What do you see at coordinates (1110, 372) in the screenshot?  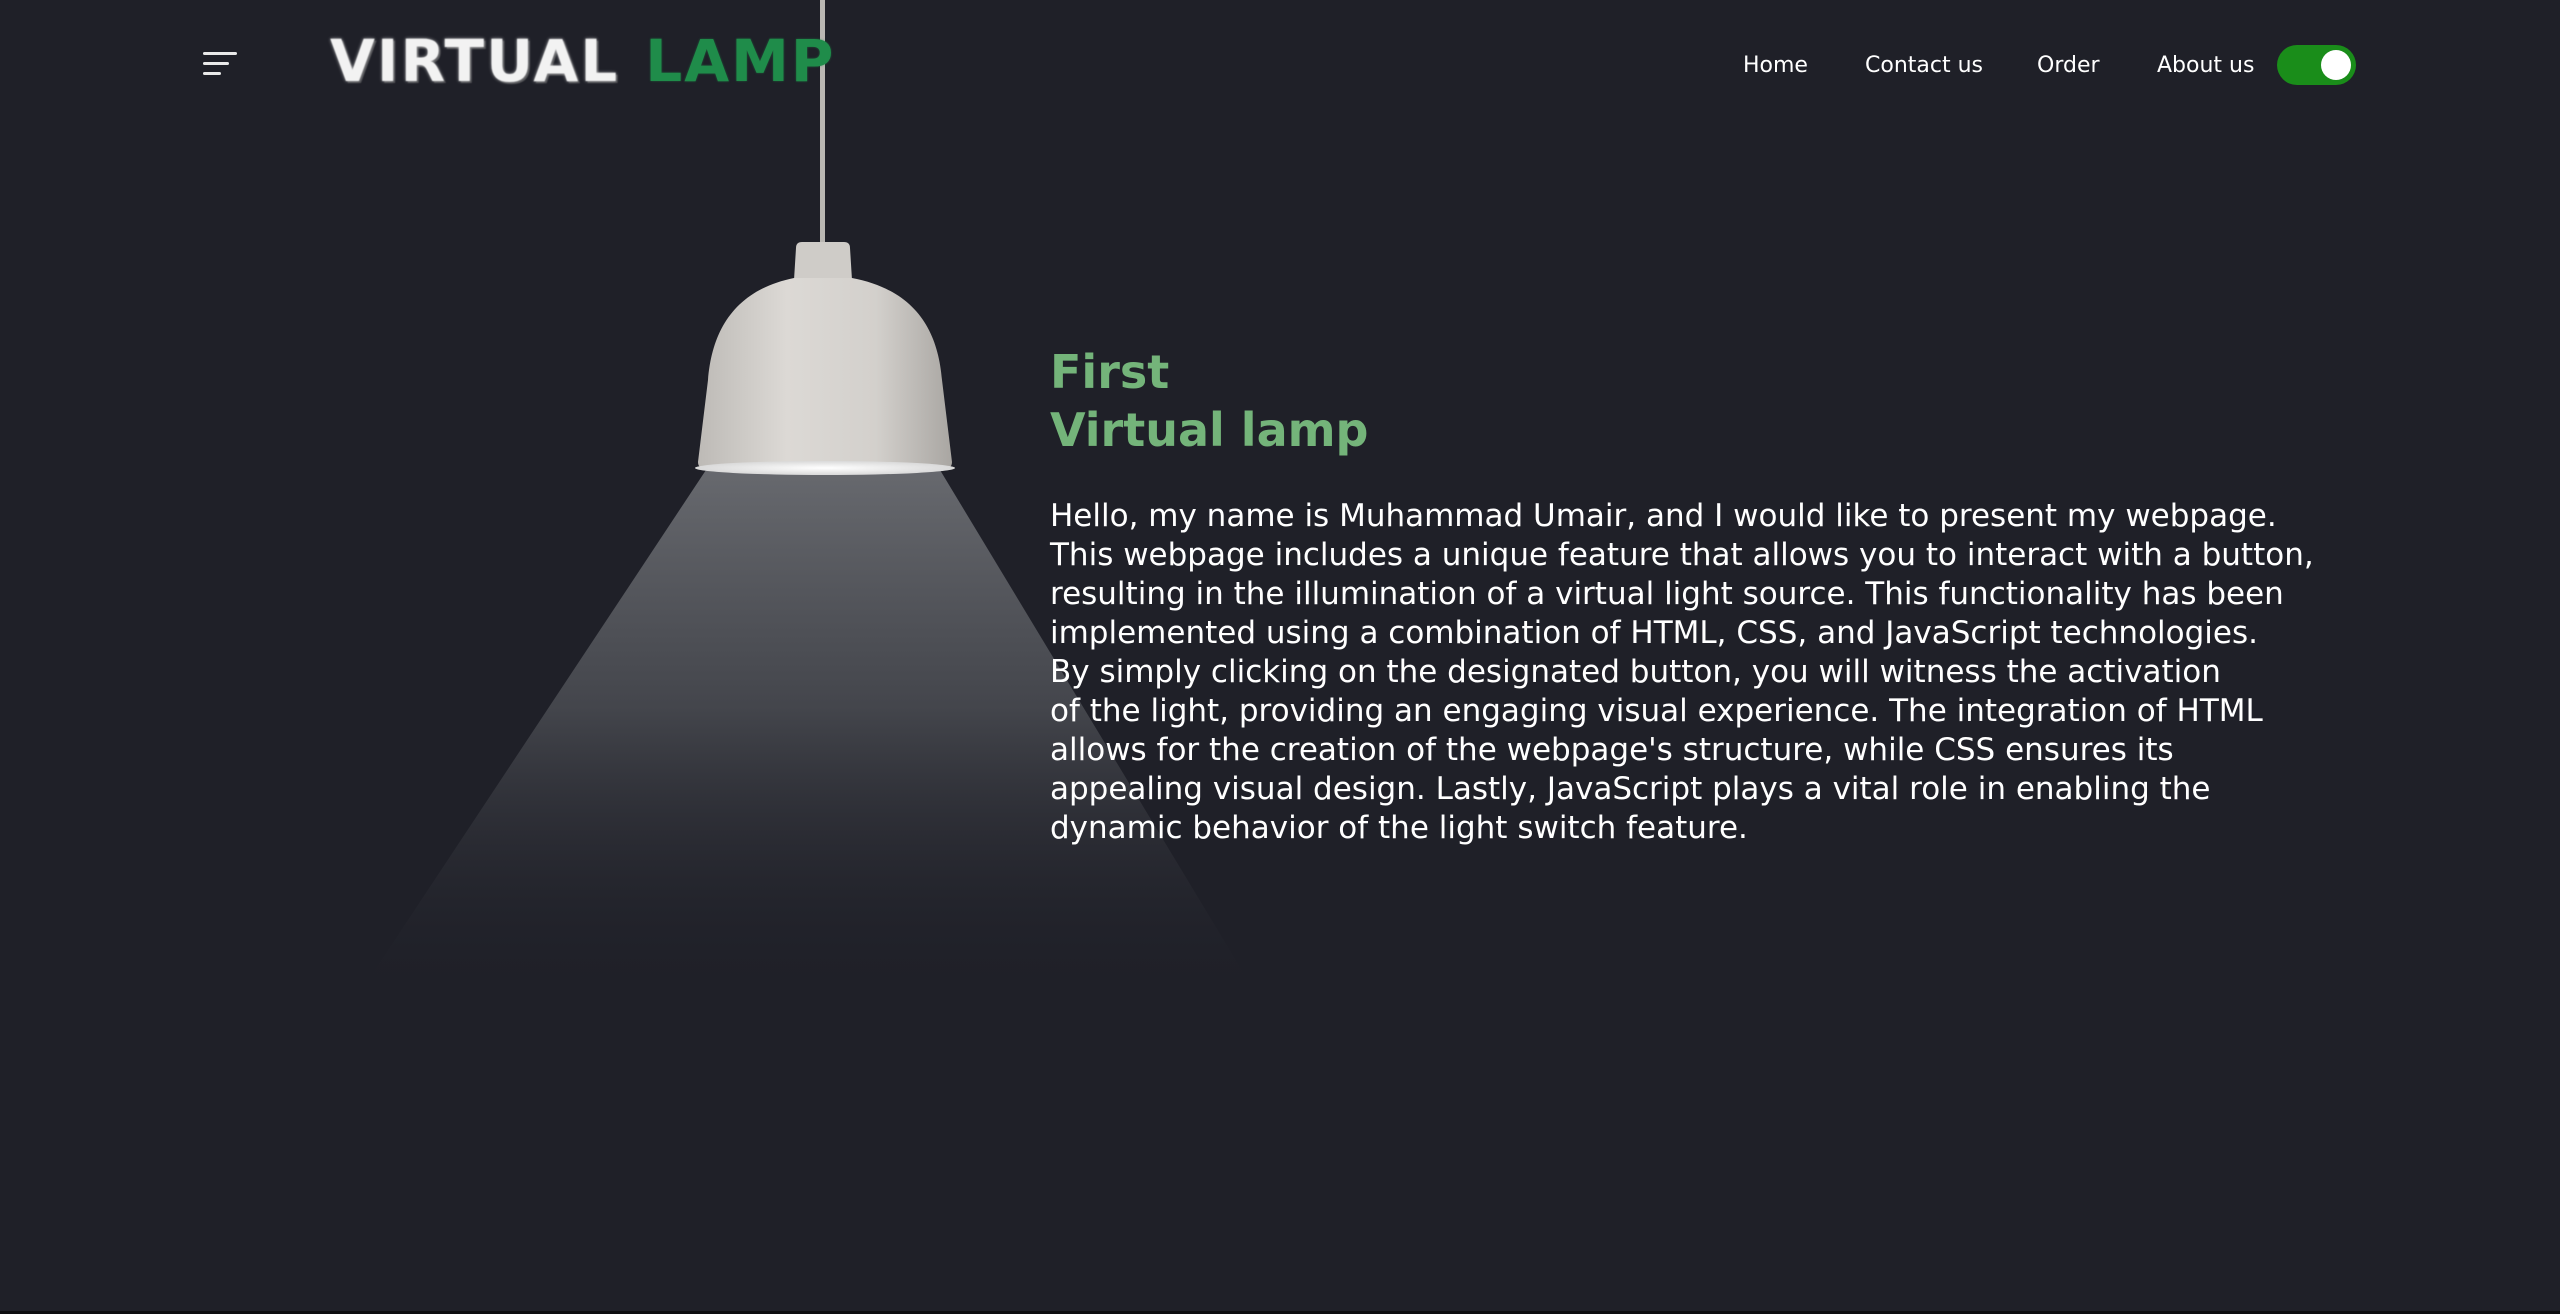 I see `title-line-1: First` at bounding box center [1110, 372].